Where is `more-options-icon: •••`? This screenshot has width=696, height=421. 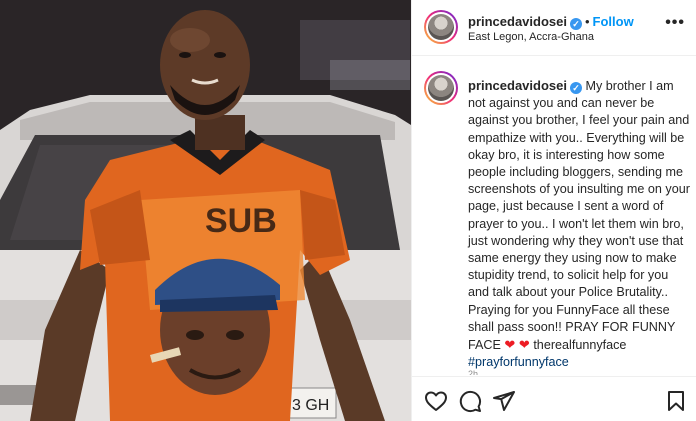
more-options-icon: ••• is located at coordinates (675, 23).